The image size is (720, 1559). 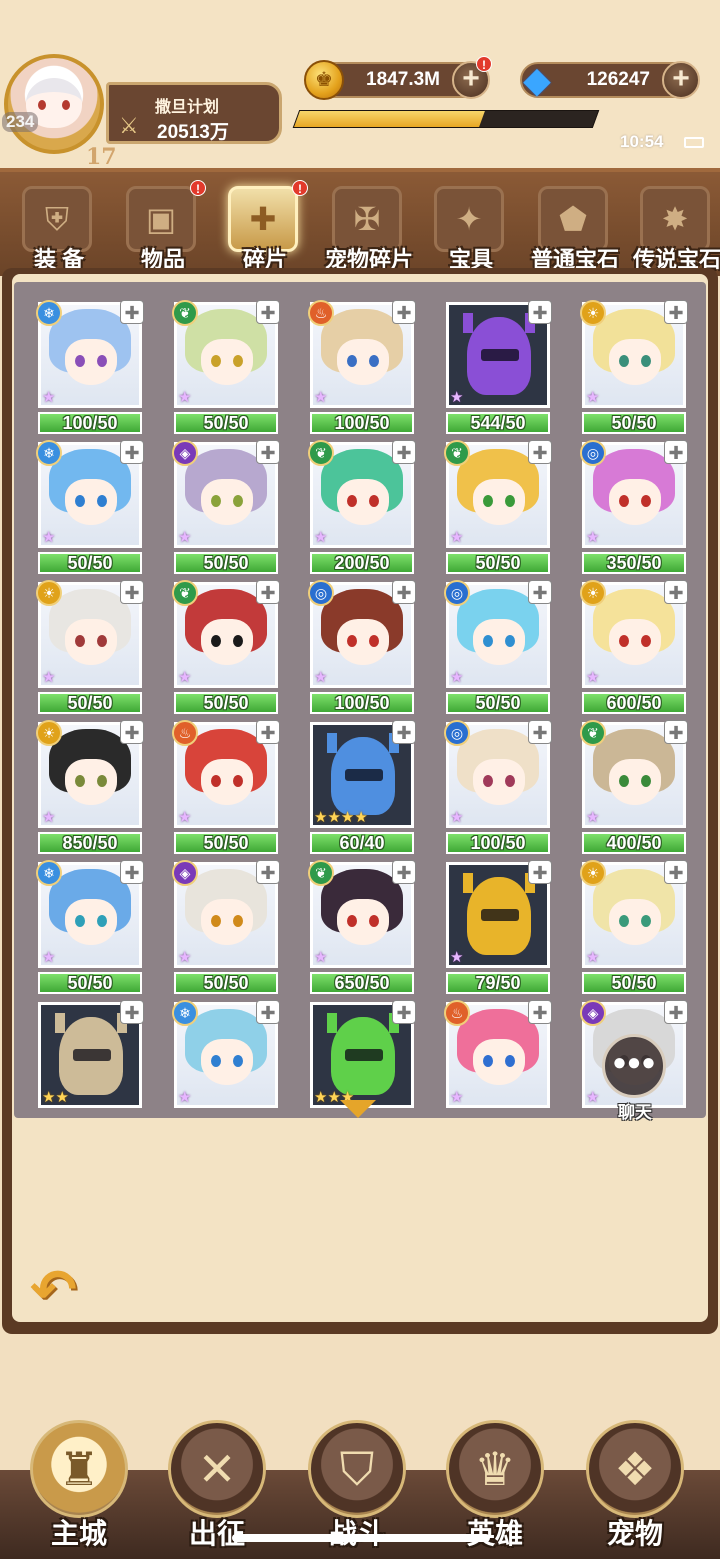 I want to click on fragment-item: ♨ ✚ ★, so click(x=499, y=1069).